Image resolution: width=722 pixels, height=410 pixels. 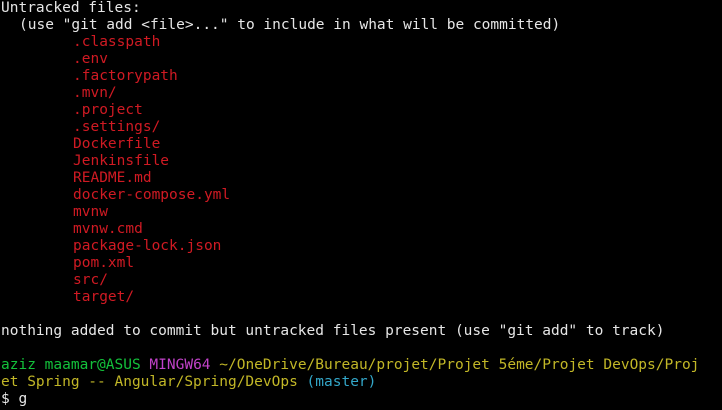 I want to click on prompt-symbol: $, so click(x=5, y=399).